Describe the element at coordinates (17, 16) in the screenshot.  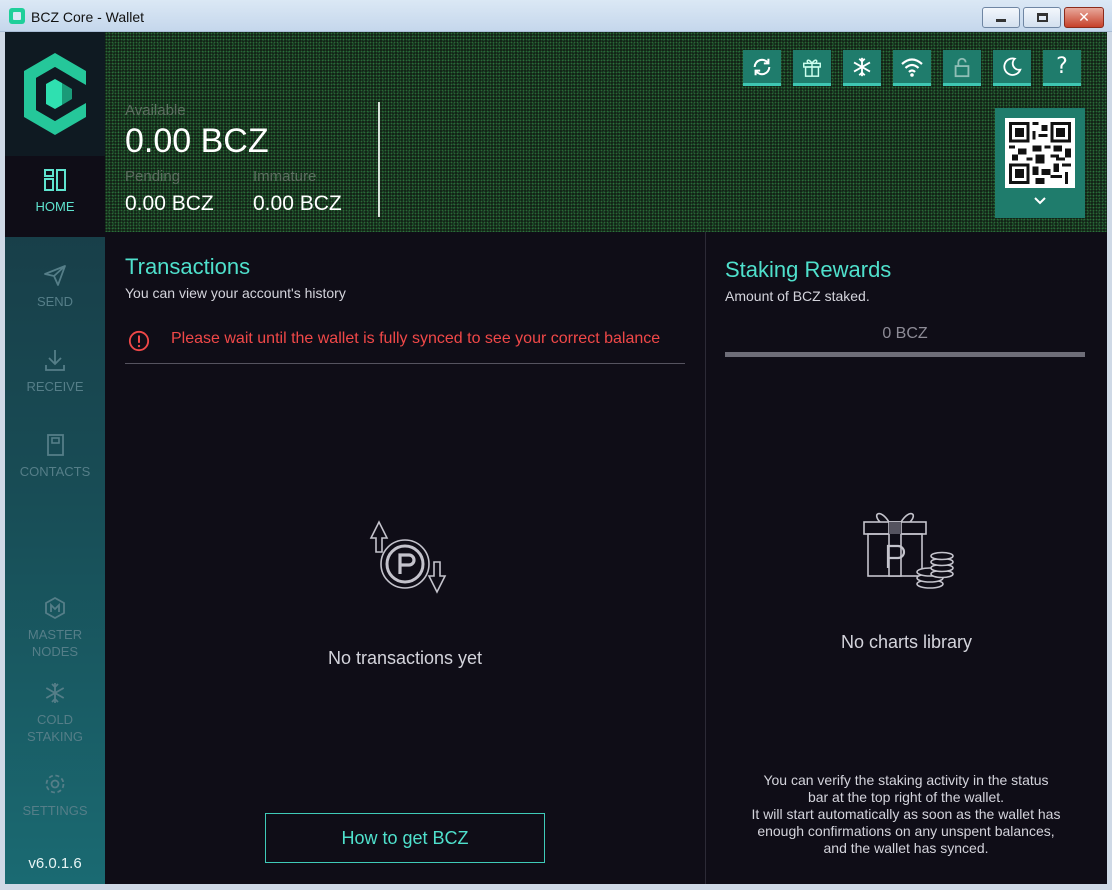
I see `app-logo-icon` at that location.